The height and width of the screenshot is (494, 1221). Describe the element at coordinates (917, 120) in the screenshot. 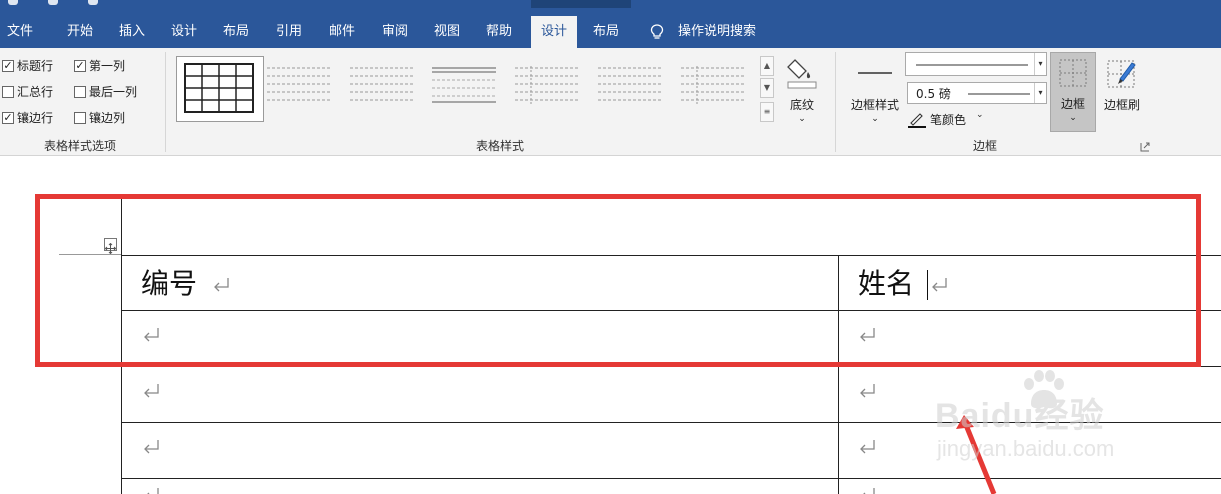

I see `pen-icon` at that location.